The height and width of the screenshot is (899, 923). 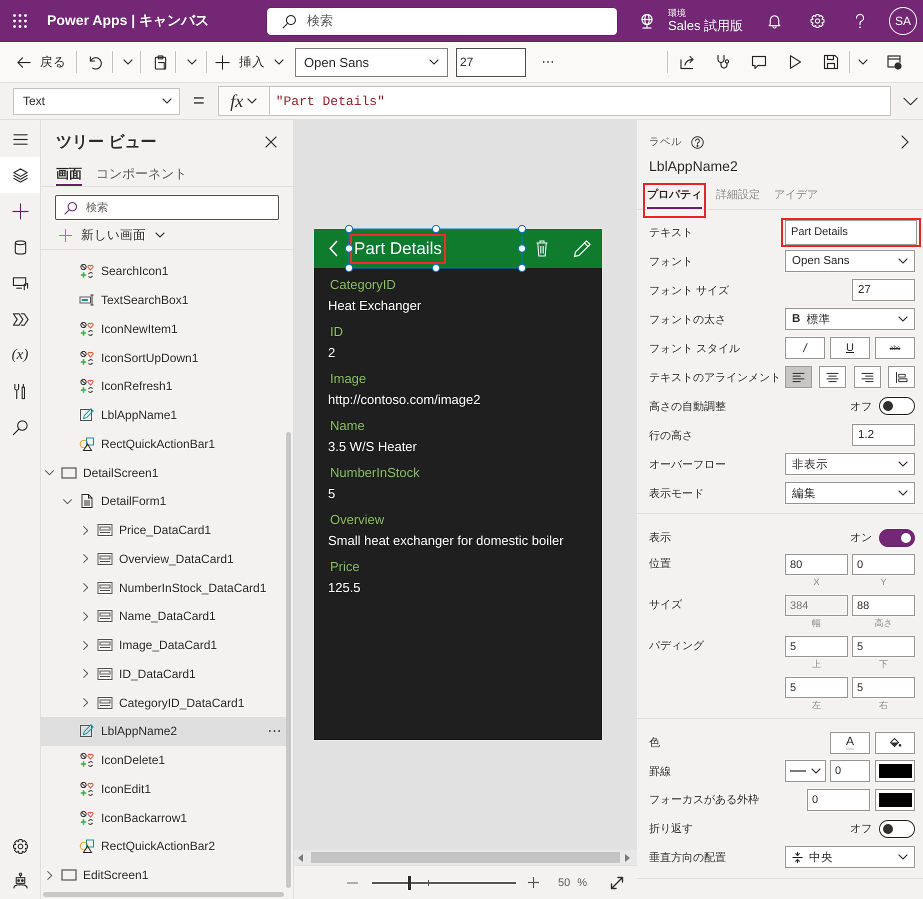 I want to click on number-field: 1.2, so click(x=883, y=435).